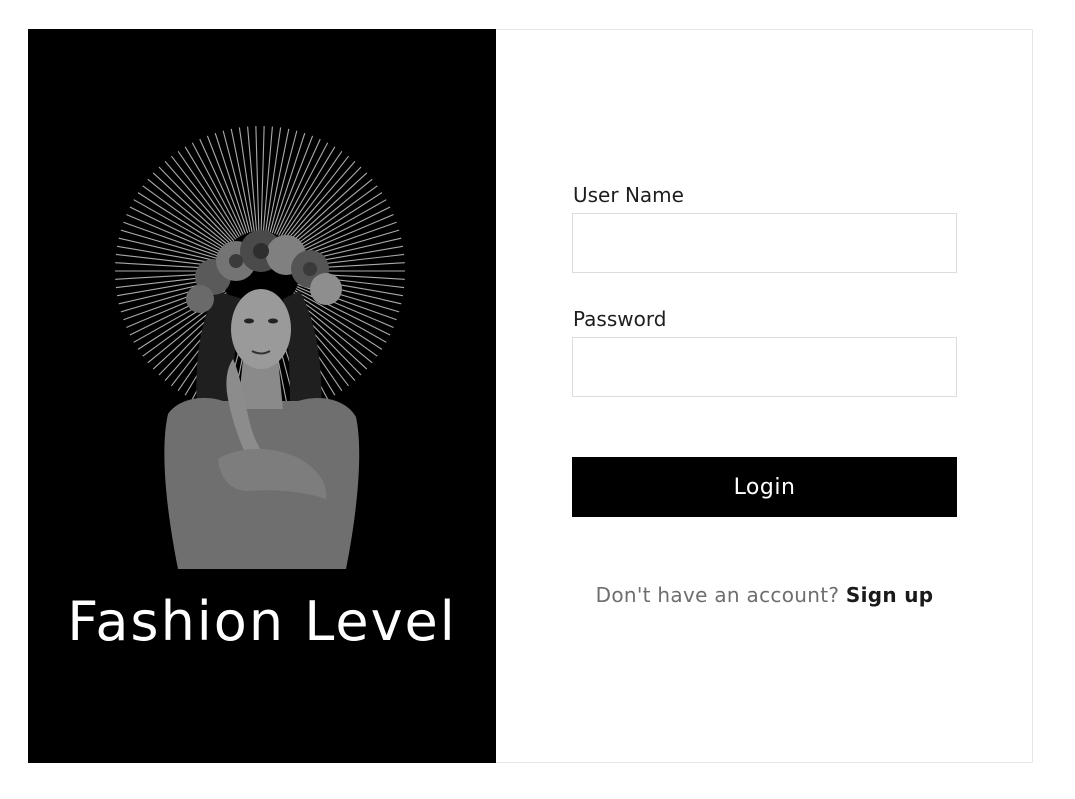 The image size is (1075, 799). I want to click on signup-row: Don't have an account? Sign up, so click(764, 595).